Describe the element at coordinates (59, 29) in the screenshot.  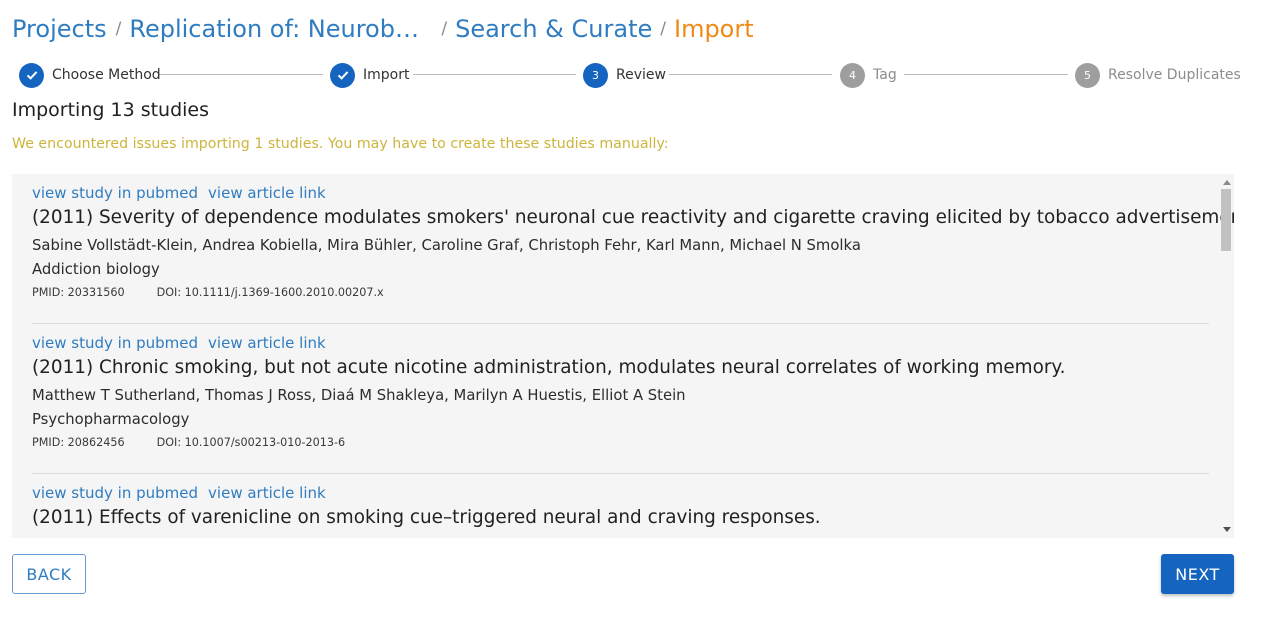
I see `breadcrumb-projects-link: Projects` at that location.